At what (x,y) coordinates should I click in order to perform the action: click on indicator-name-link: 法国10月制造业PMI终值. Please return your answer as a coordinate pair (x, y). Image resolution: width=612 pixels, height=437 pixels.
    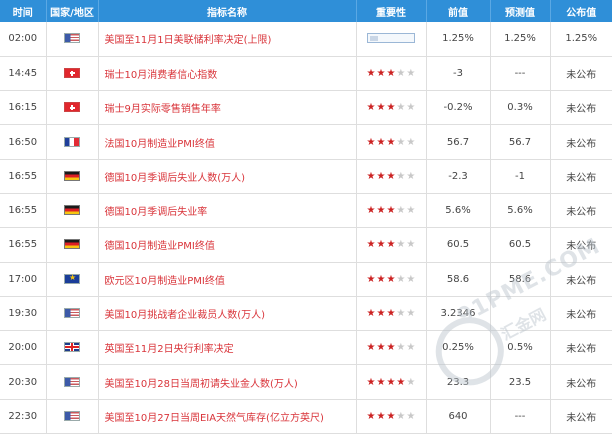
    Looking at the image, I should click on (227, 142).